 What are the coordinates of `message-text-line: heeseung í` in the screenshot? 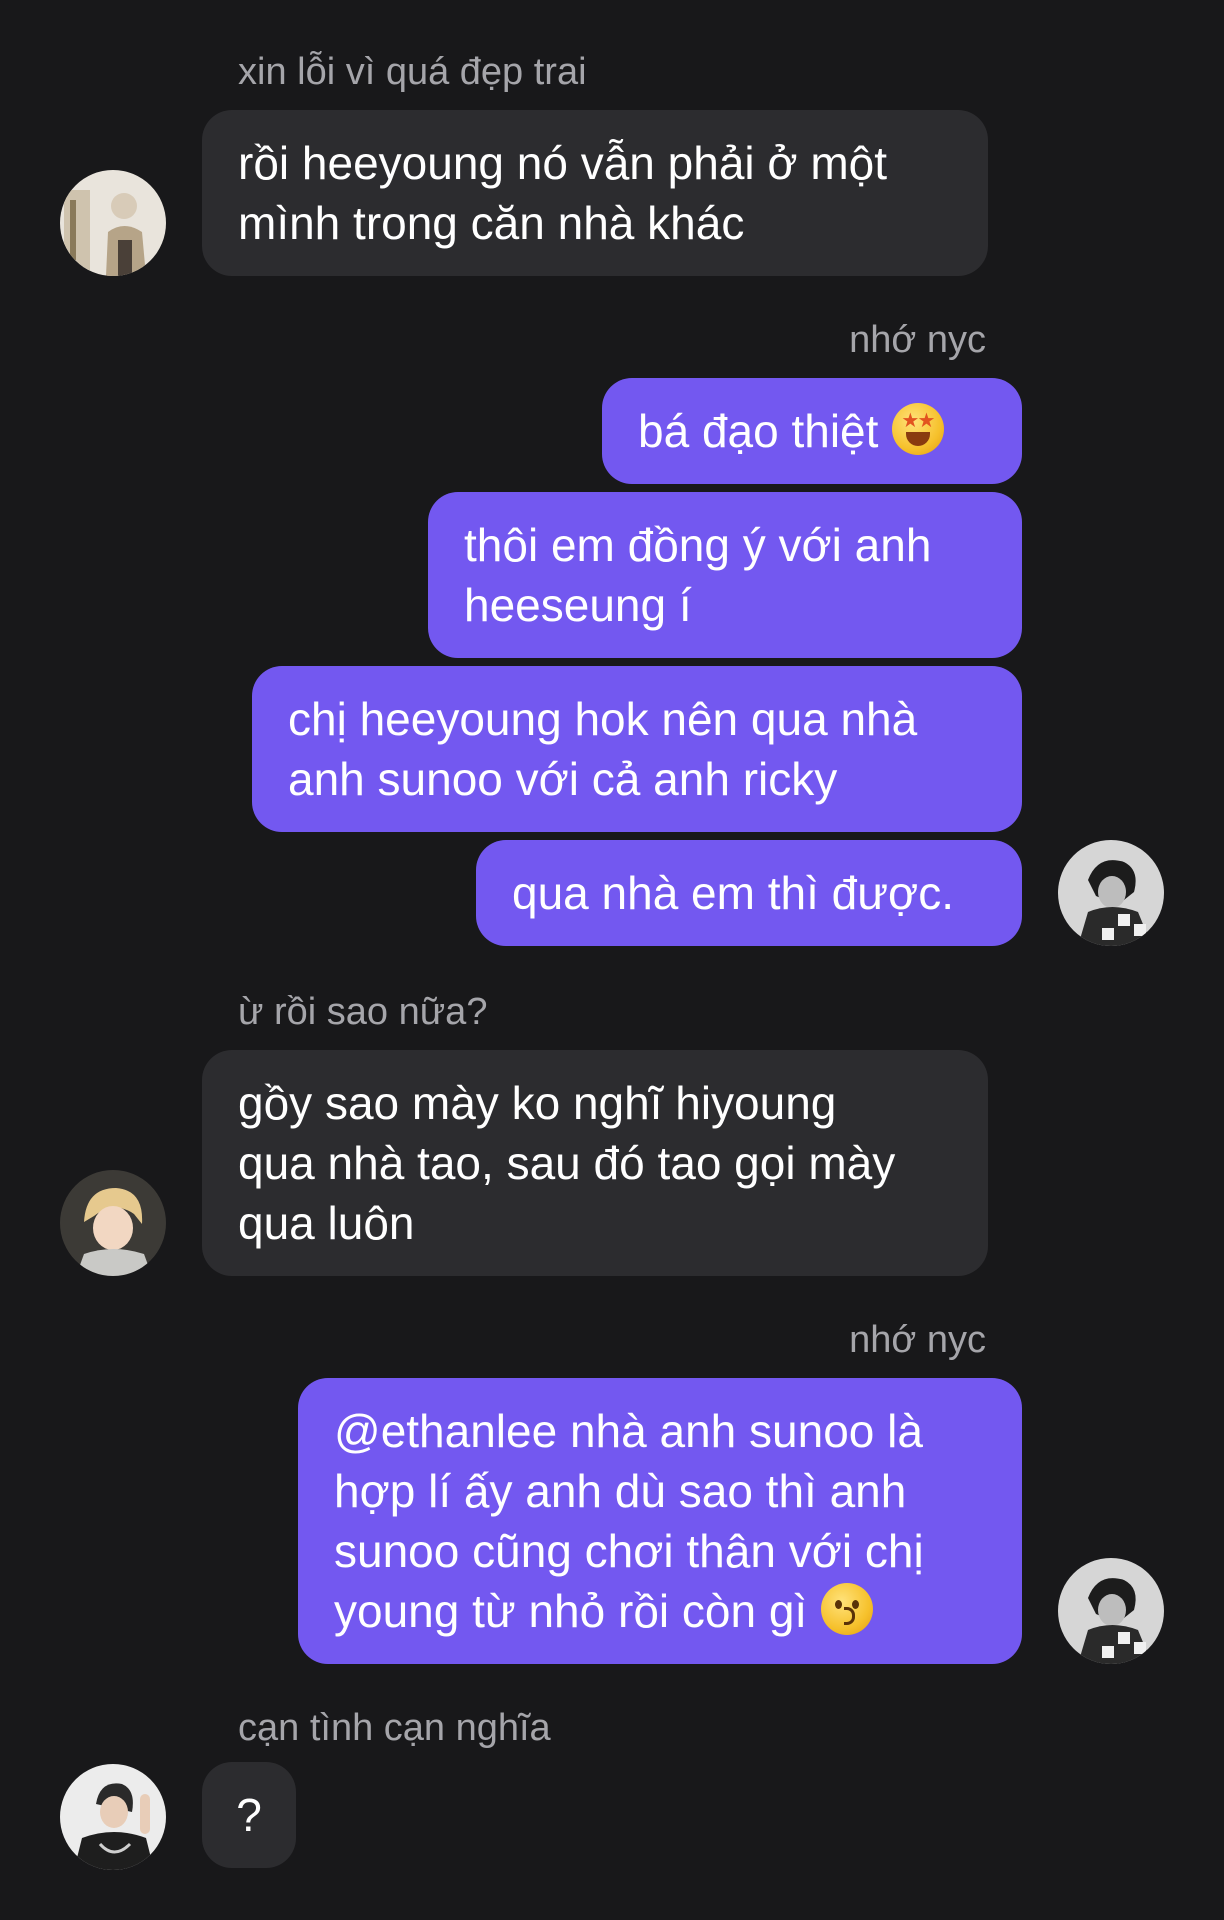 It's located at (578, 605).